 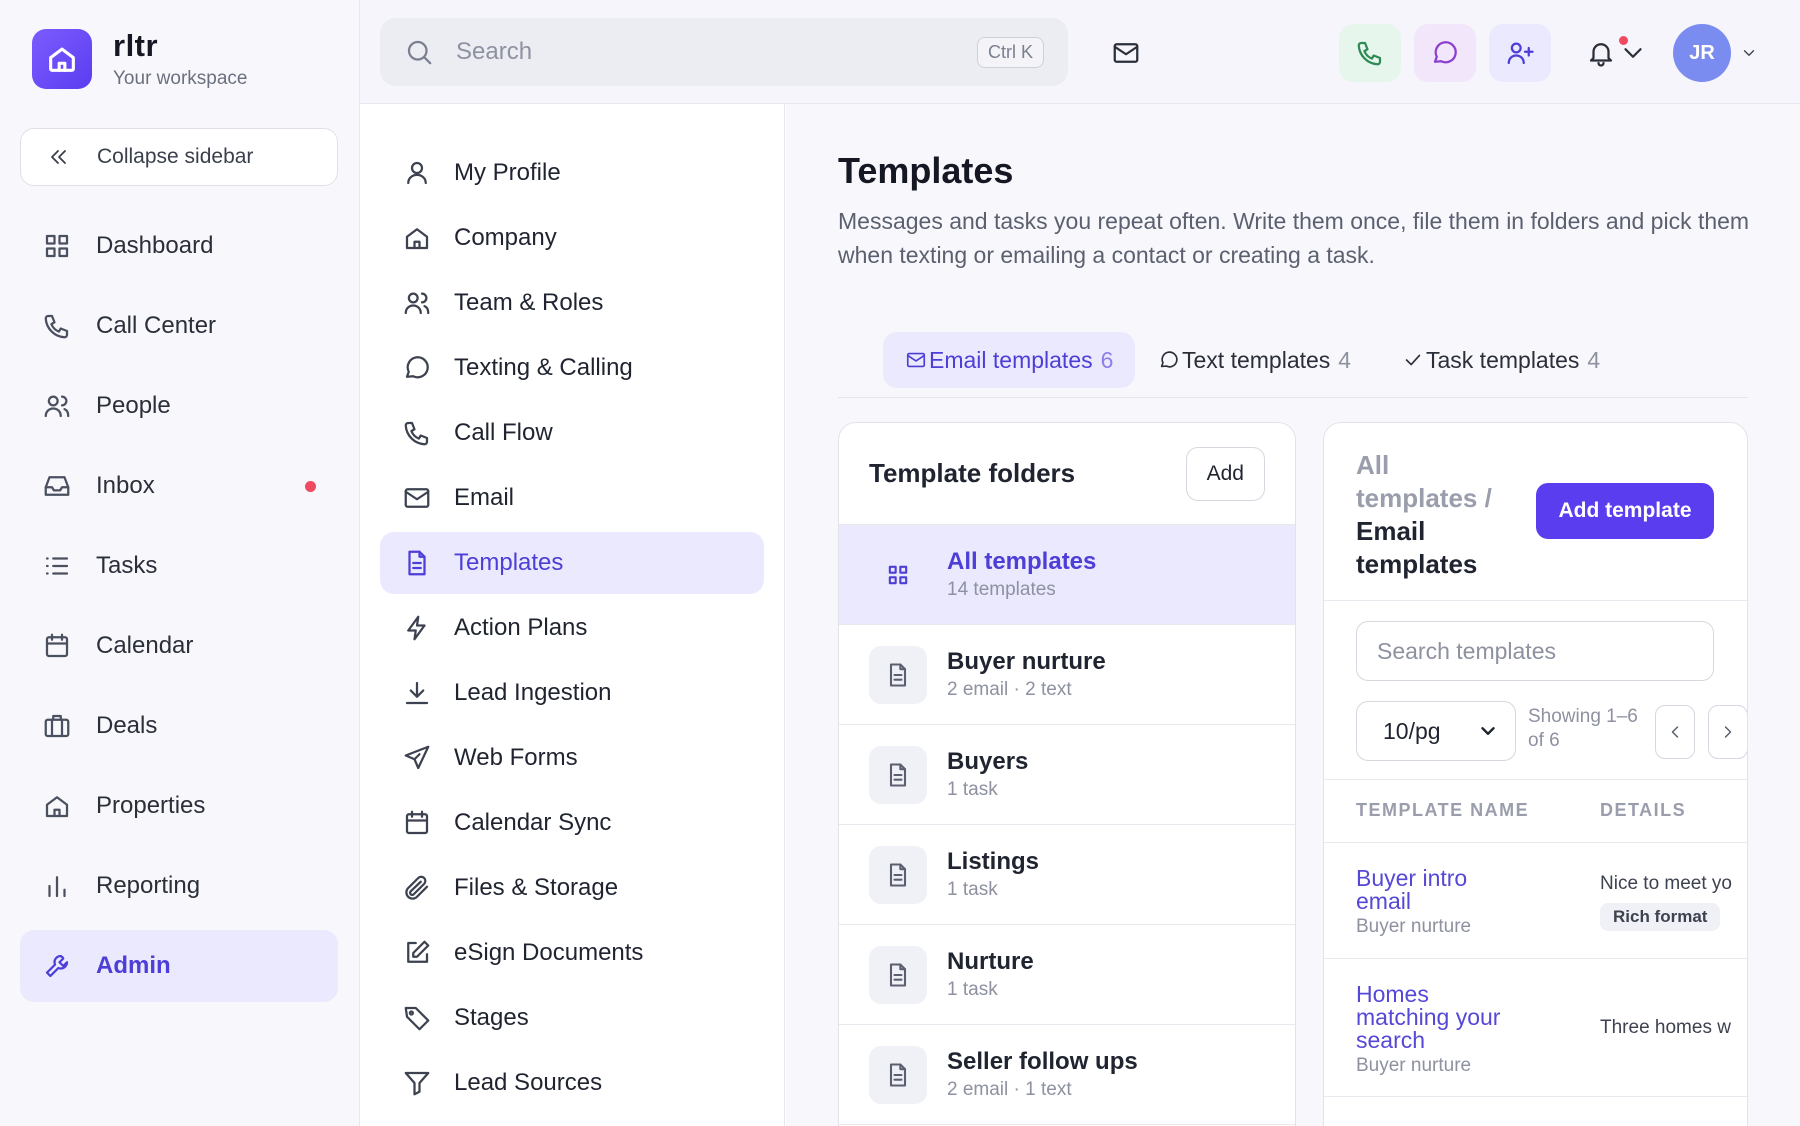 What do you see at coordinates (179, 486) in the screenshot?
I see `sidebar-item-inbox: Inbox` at bounding box center [179, 486].